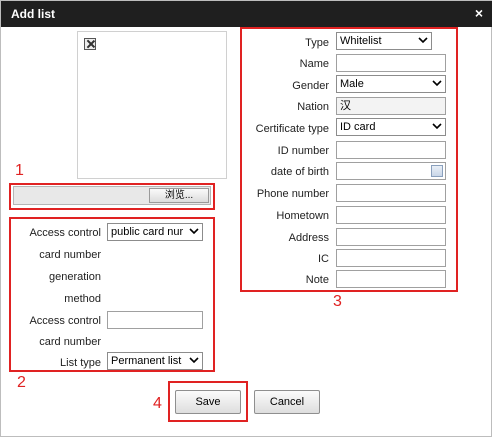 The height and width of the screenshot is (437, 492). Describe the element at coordinates (437, 171) in the screenshot. I see `calendar-icon` at that location.